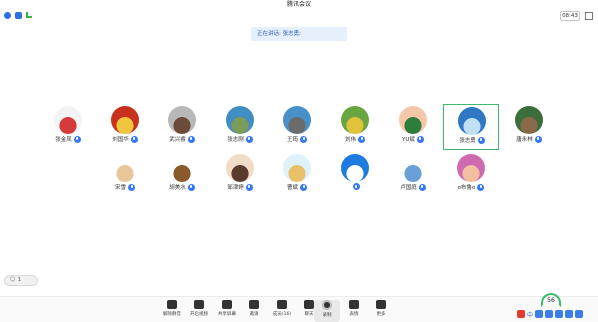 The height and width of the screenshot is (322, 598). Describe the element at coordinates (354, 304) in the screenshot. I see `emoji-icon` at that location.